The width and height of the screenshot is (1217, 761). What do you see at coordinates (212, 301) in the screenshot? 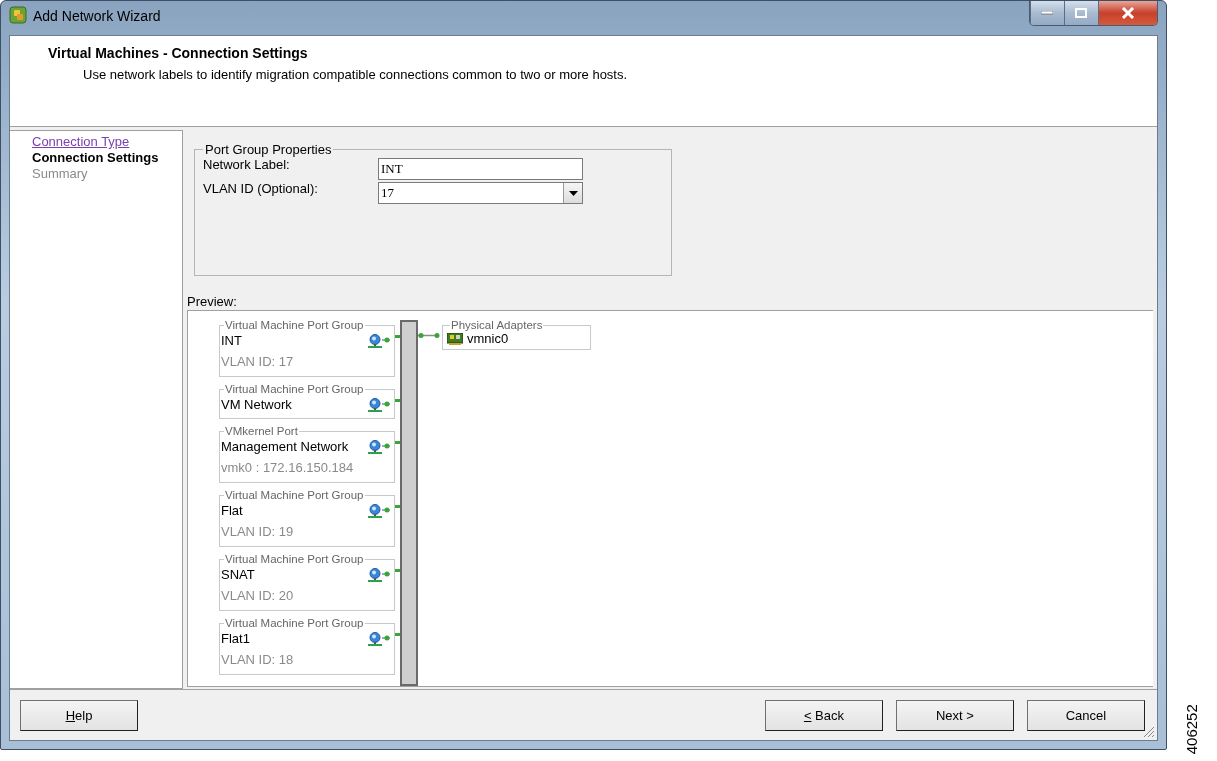
I see `preview-label: Preview:` at bounding box center [212, 301].